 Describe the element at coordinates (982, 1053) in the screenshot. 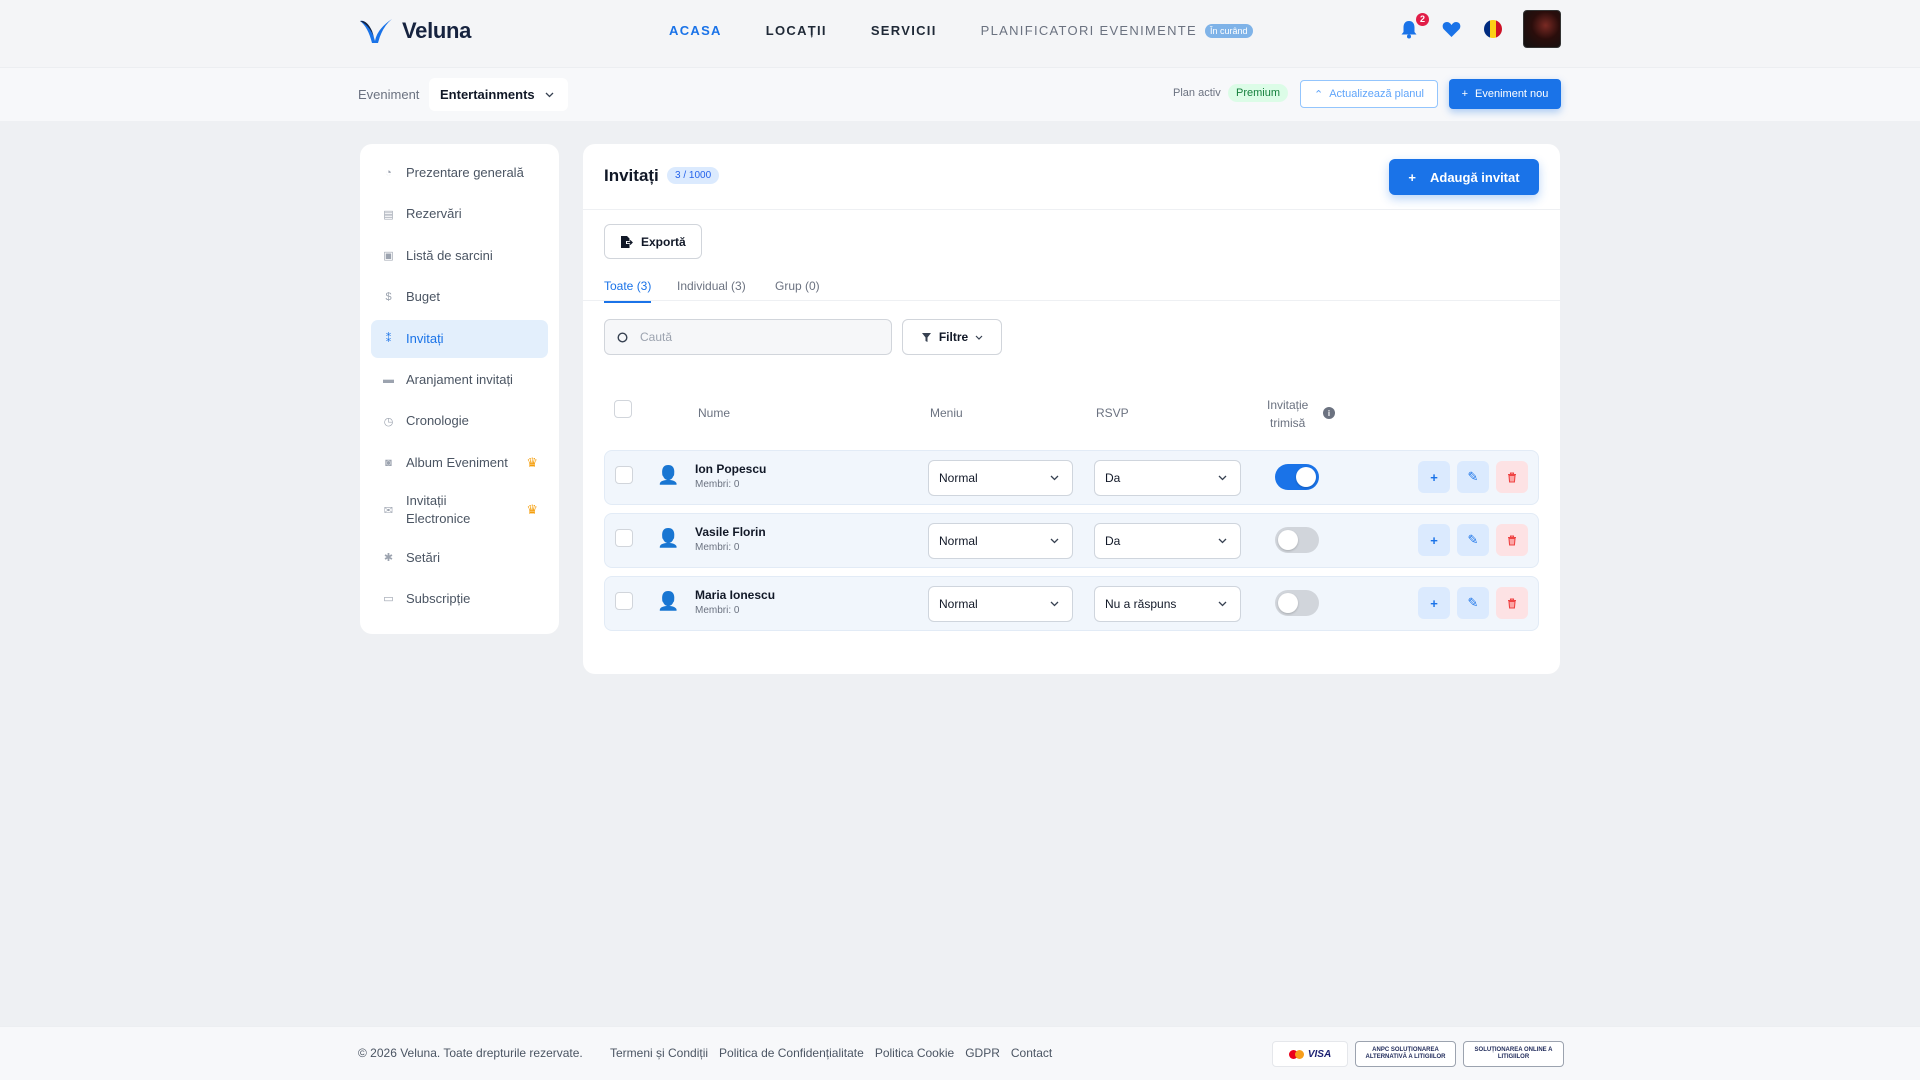

I see `footer-link-gdpr: GDPR` at that location.